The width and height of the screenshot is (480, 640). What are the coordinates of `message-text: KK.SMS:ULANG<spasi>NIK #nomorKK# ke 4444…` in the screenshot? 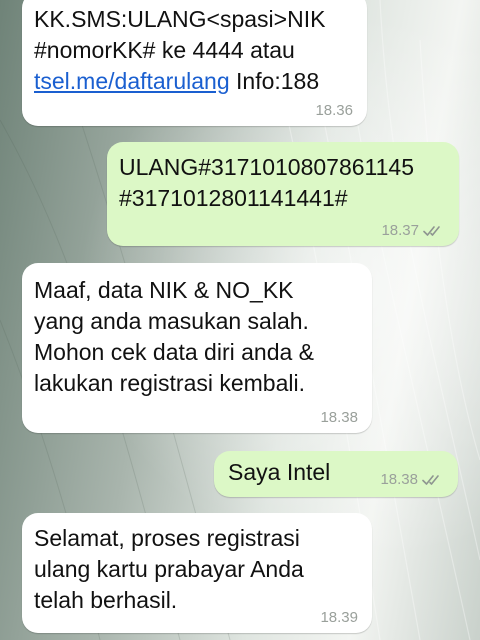 It's located at (194, 50).